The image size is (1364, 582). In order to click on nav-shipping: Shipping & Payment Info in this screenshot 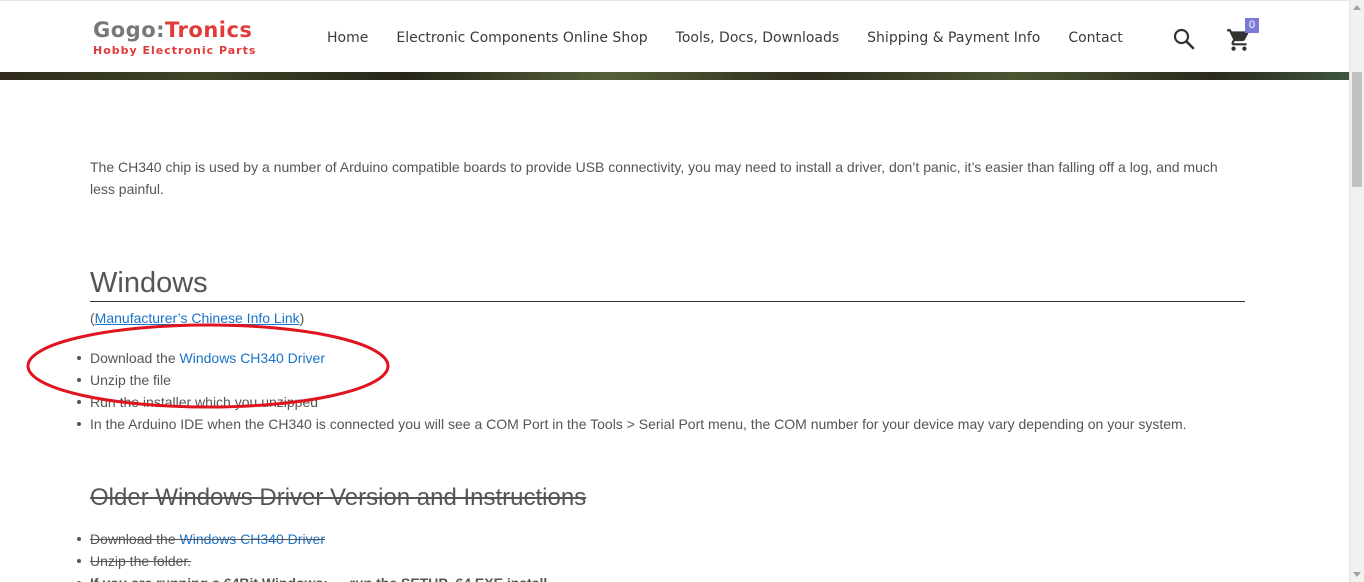, I will do `click(953, 38)`.